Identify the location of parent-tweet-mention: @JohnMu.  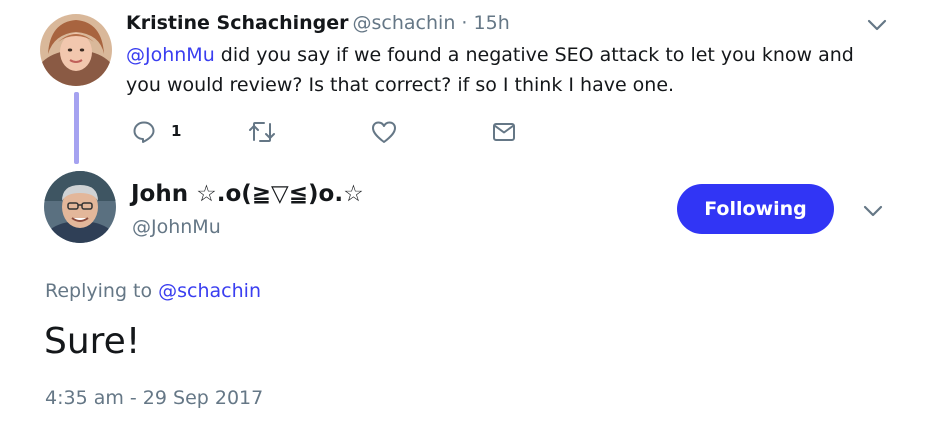
(170, 55).